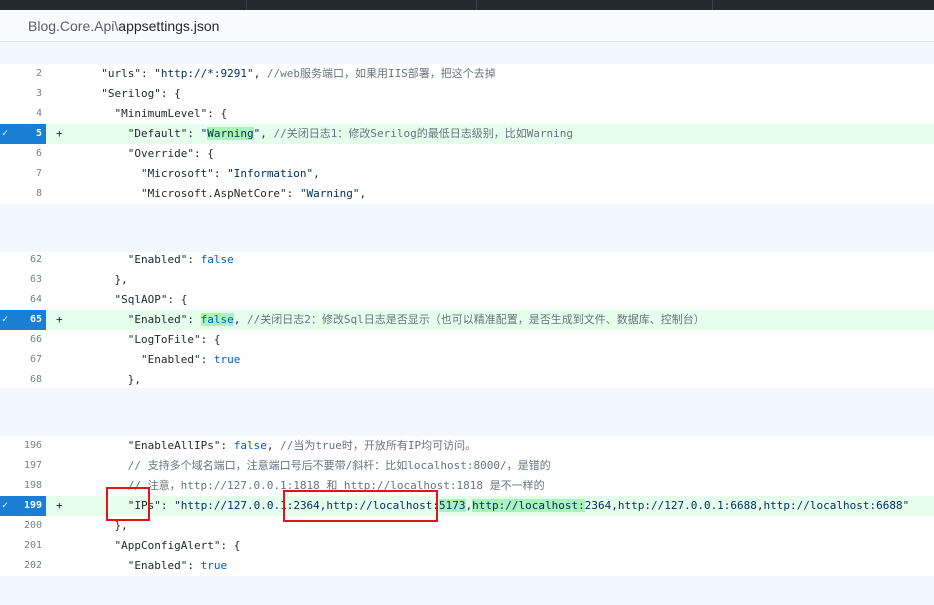 This screenshot has width=934, height=605. Describe the element at coordinates (23, 134) in the screenshot. I see `line-number: ✓ 5` at that location.